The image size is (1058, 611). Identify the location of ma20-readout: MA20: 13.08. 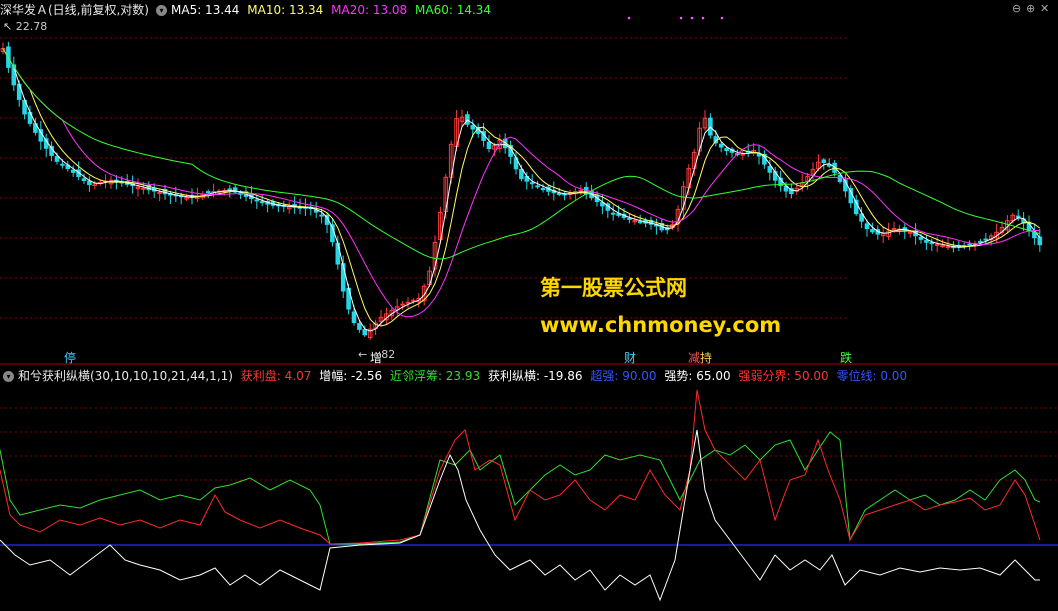
(369, 10).